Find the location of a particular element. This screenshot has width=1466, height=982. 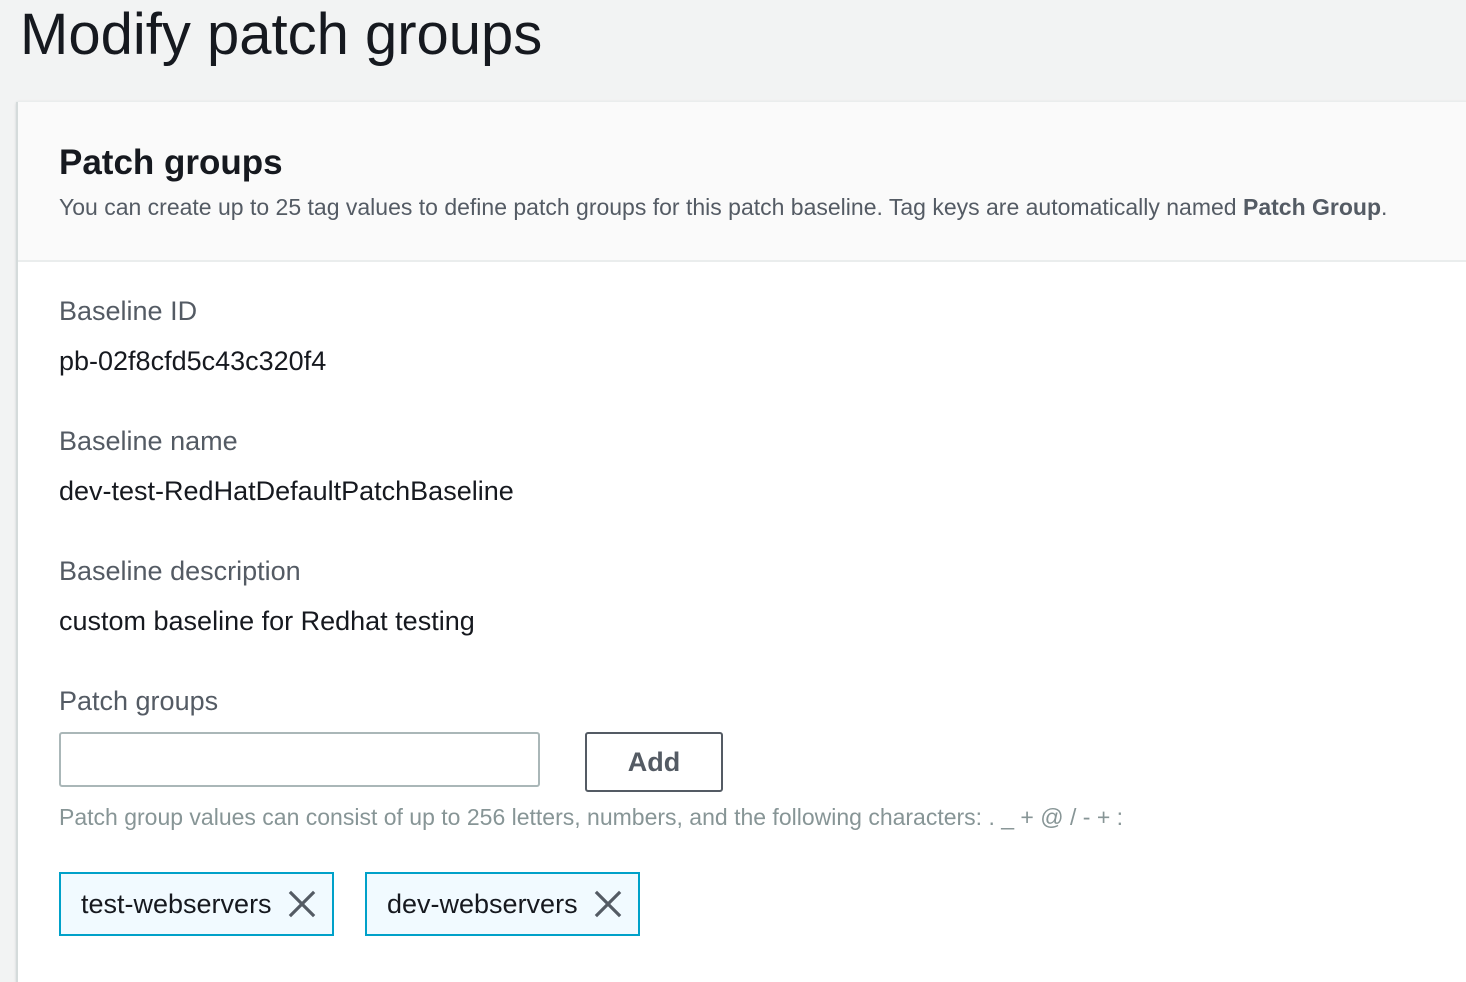

panel-description-suffix: . is located at coordinates (1384, 207).